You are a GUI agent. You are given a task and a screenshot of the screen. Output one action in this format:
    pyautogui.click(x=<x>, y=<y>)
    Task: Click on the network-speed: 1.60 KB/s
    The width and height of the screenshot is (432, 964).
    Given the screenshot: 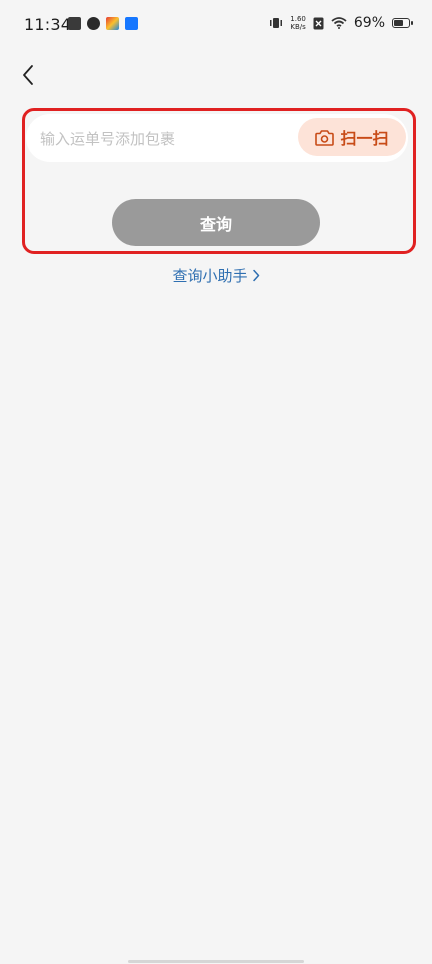 What is the action you would take?
    pyautogui.click(x=298, y=23)
    